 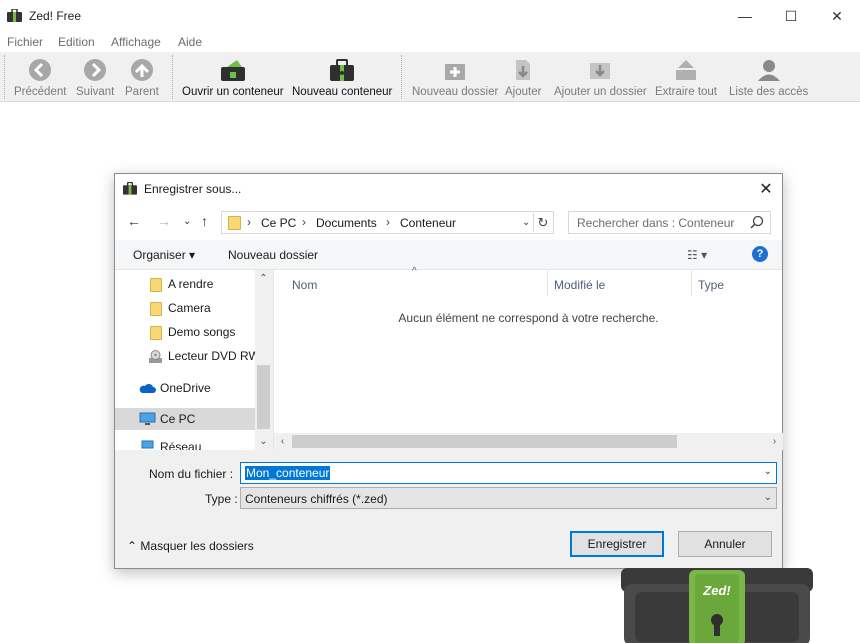 What do you see at coordinates (508, 473) in the screenshot?
I see `filename-field: Mon_conteneur ⌄` at bounding box center [508, 473].